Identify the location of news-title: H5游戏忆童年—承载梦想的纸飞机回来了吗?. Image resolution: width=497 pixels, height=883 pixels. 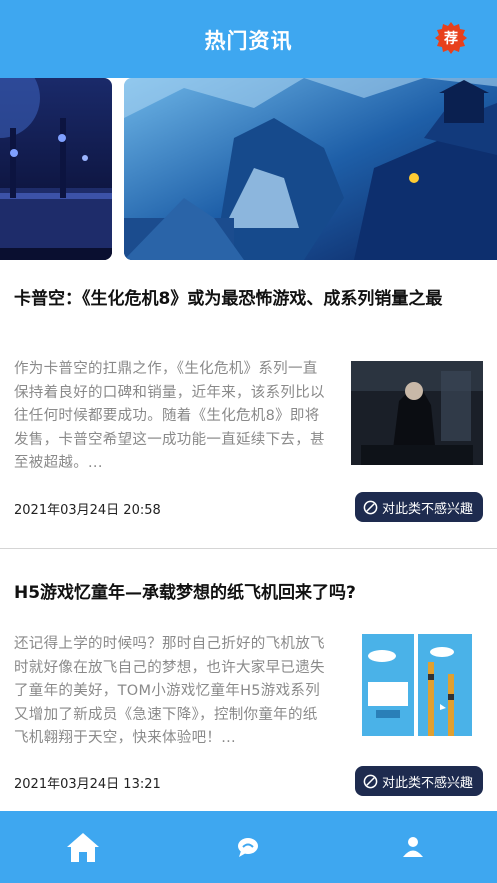
(239, 593).